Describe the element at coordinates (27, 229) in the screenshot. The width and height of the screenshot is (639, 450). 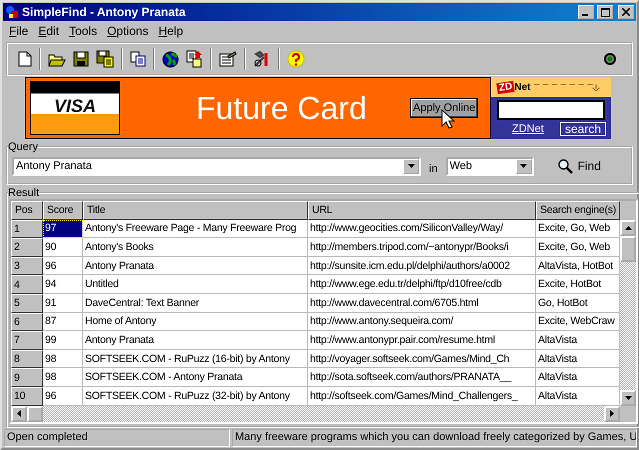
I see `row-header: 1` at that location.